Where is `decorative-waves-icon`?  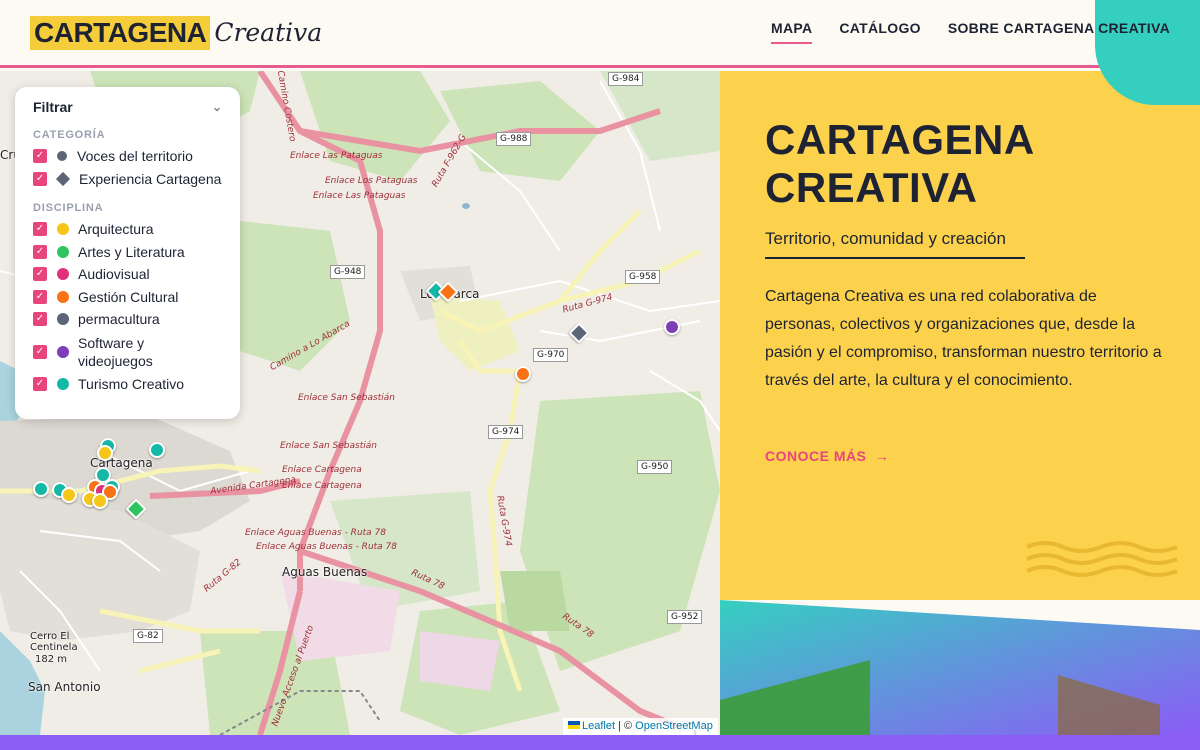
decorative-waves-icon is located at coordinates (1102, 559).